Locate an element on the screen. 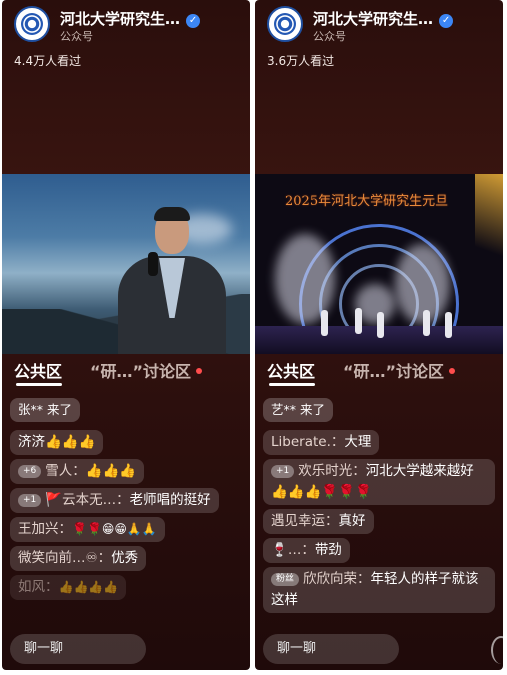 Image resolution: width=507 pixels, height=675 pixels. join-notice: 艺** 来了 is located at coordinates (298, 410).